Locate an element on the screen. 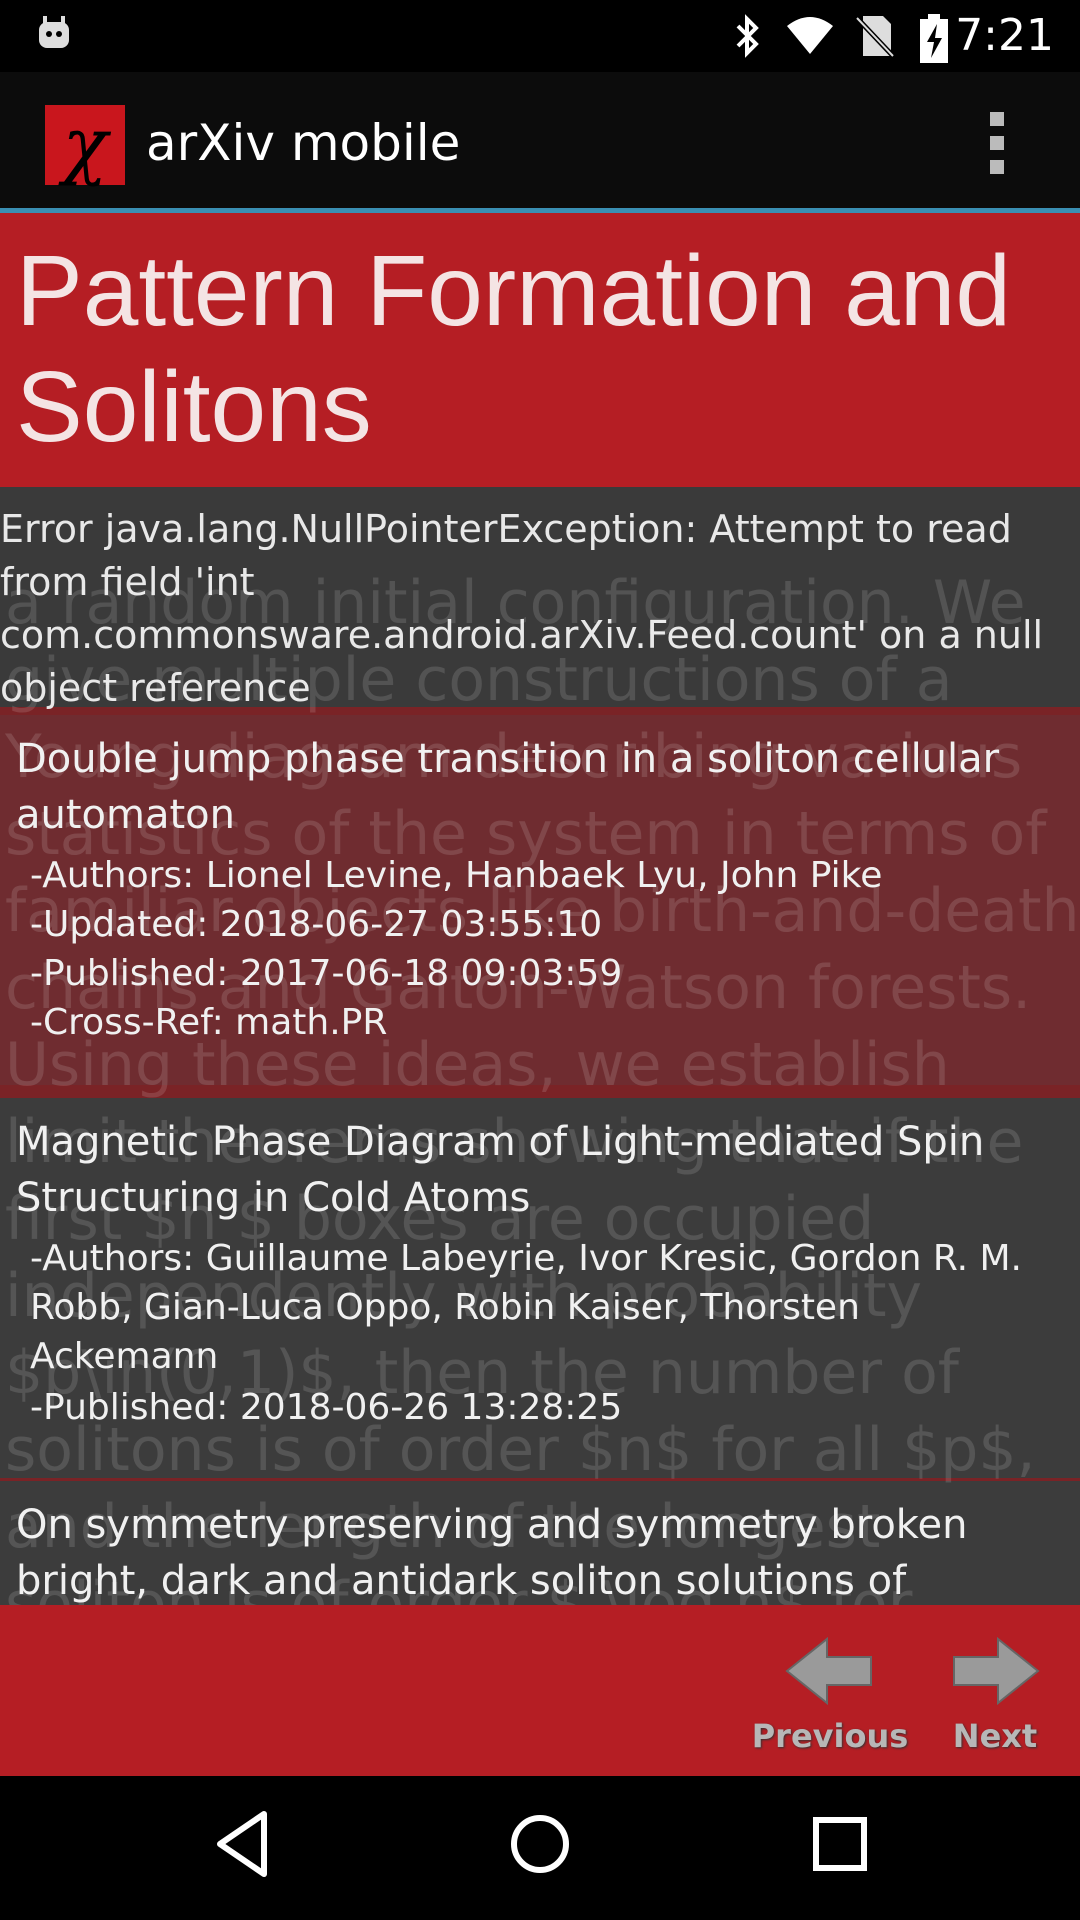 The height and width of the screenshot is (1920, 1080). wifi-icon is located at coordinates (810, 38).